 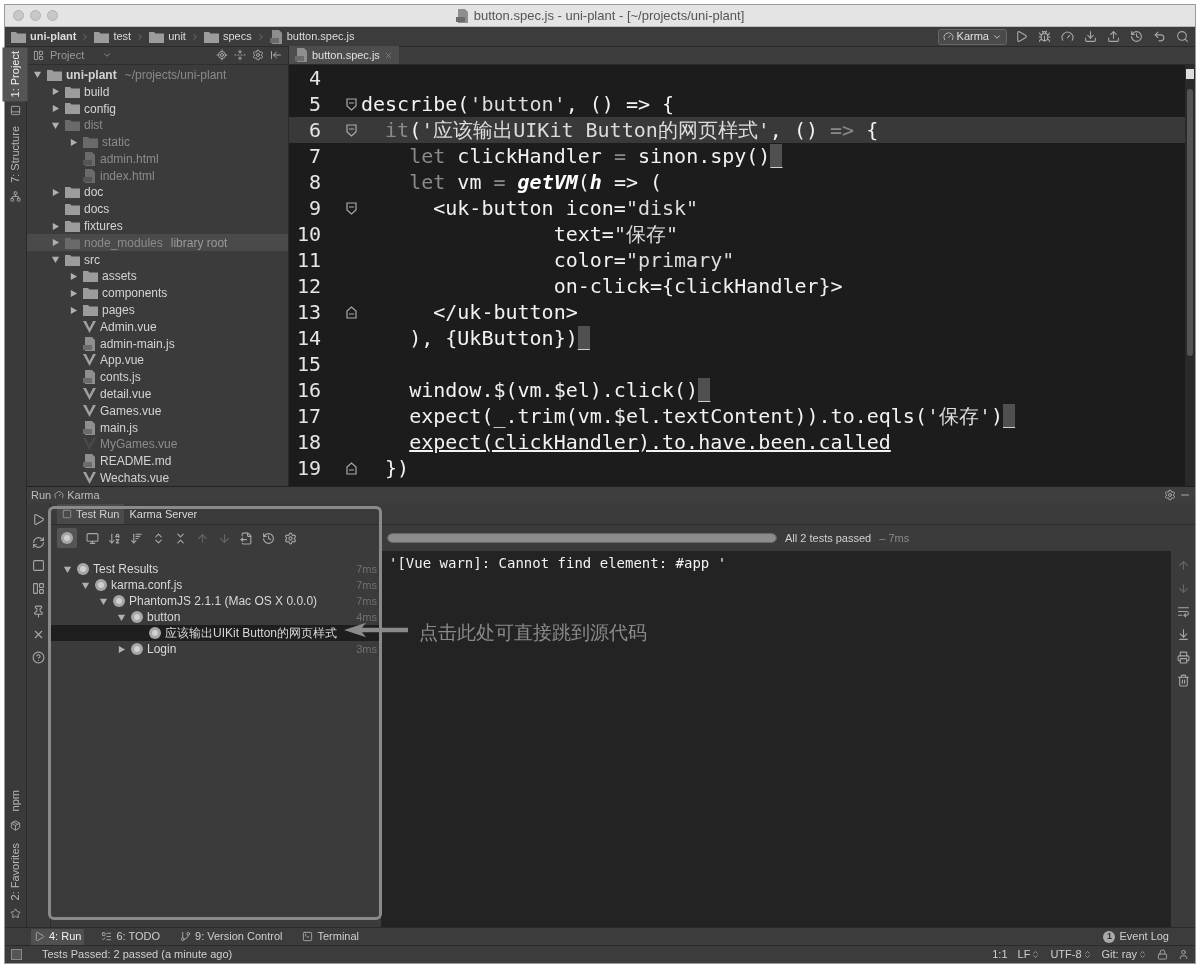 I want to click on status-item: Git: ray, so click(x=1124, y=954).